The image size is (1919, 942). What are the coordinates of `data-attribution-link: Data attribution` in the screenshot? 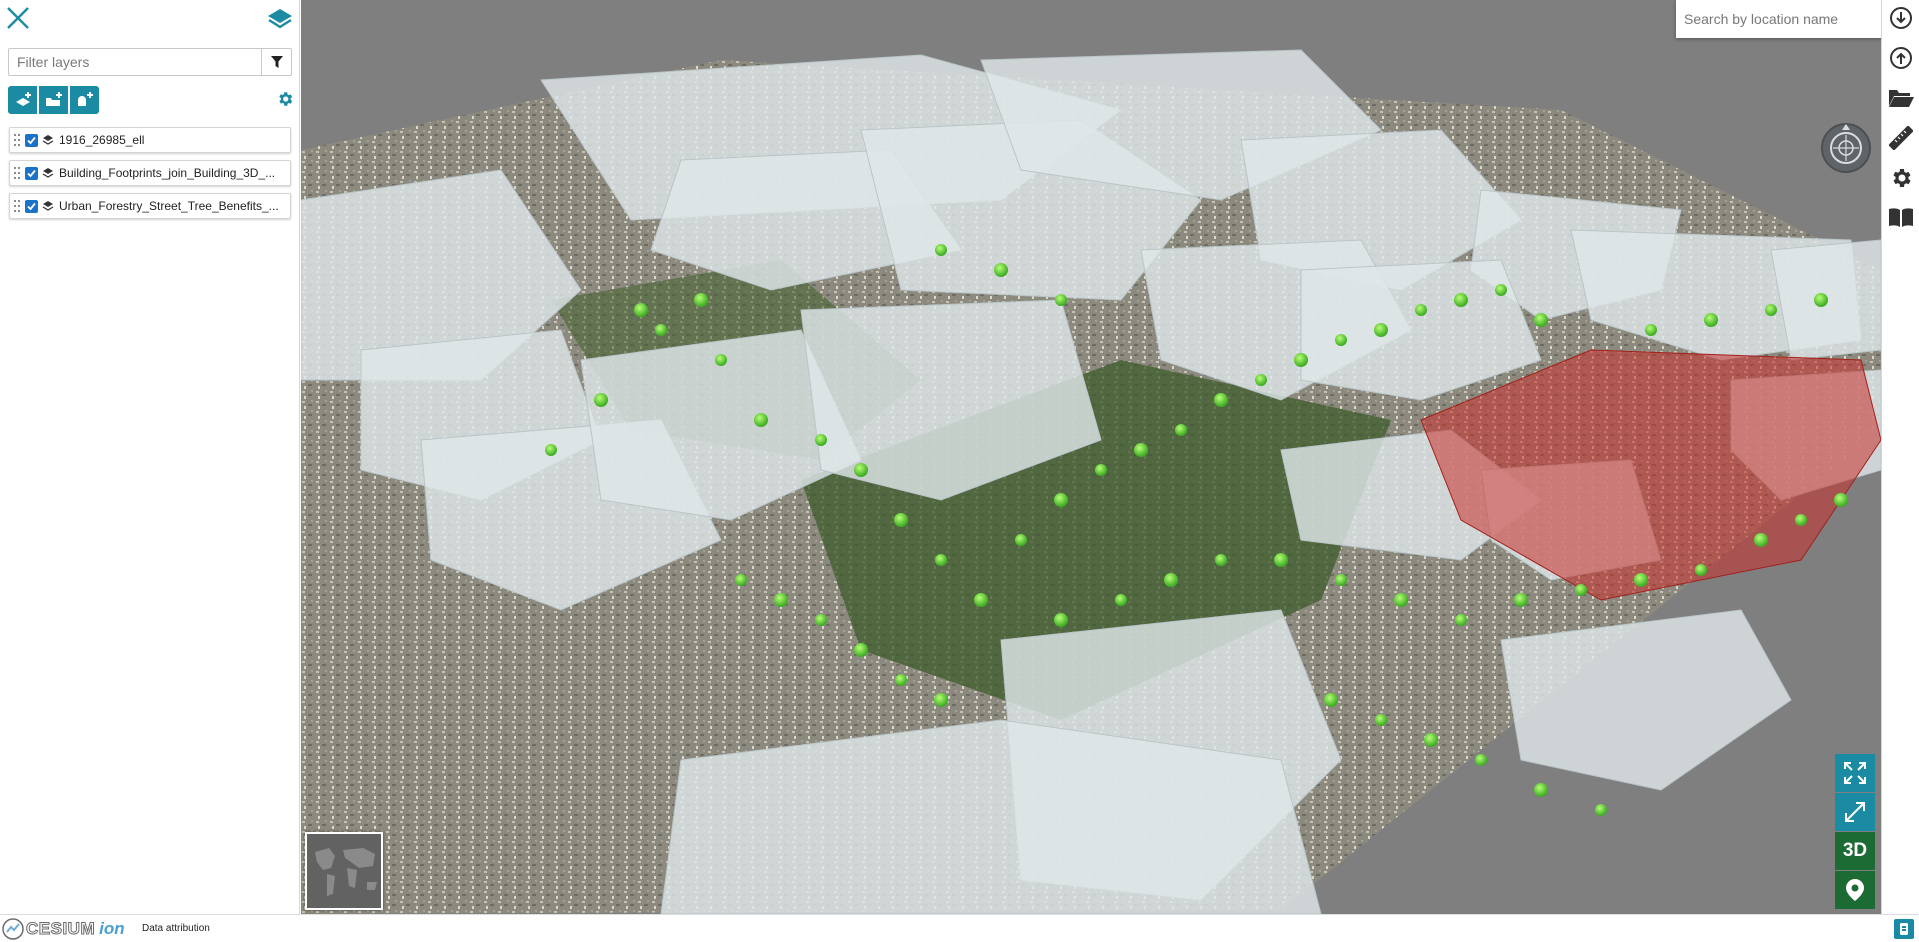 It's located at (176, 928).